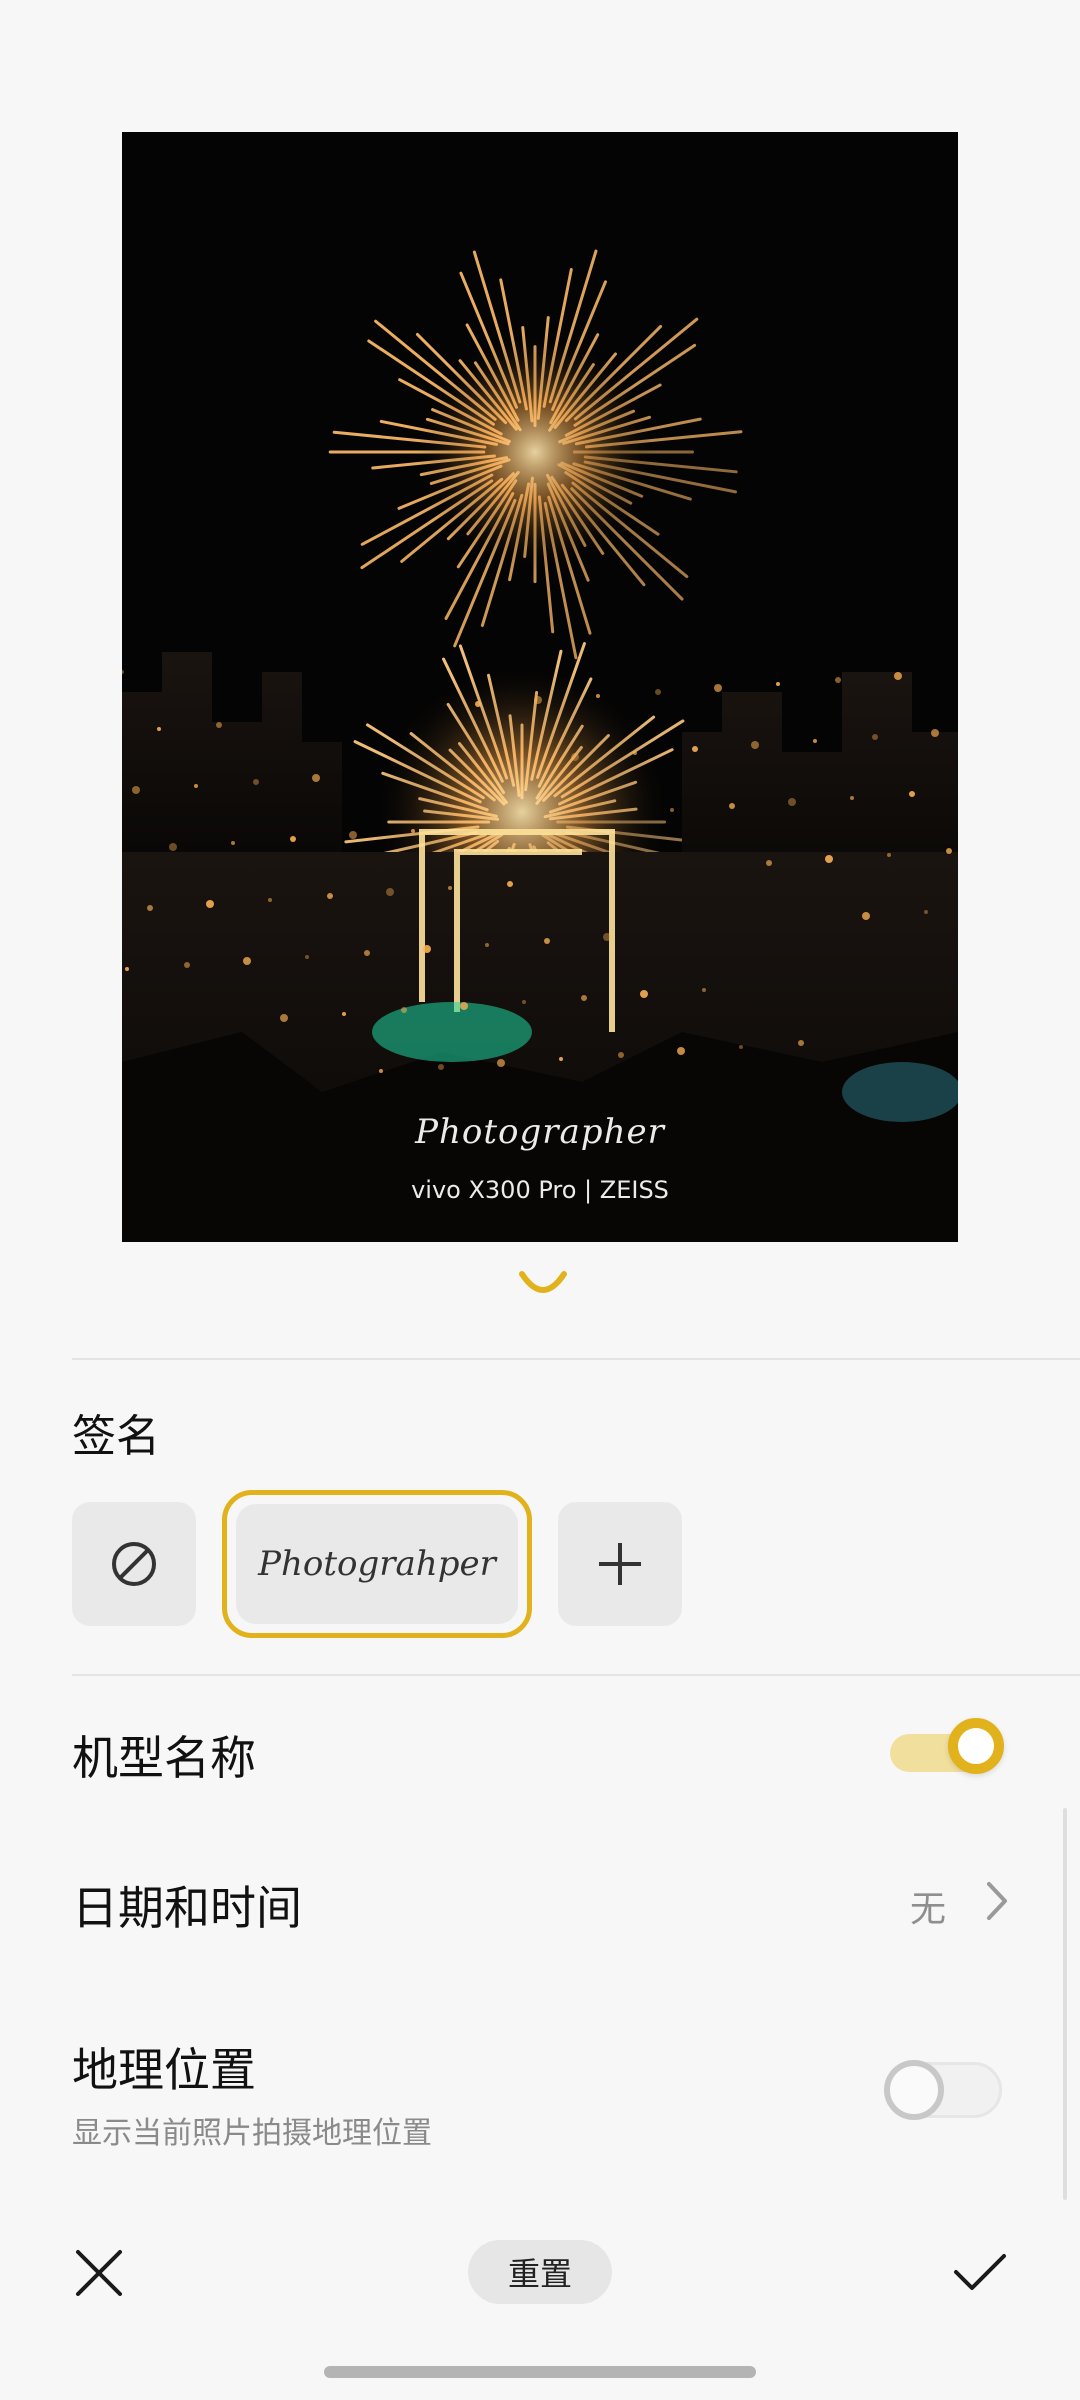  Describe the element at coordinates (187, 1908) in the screenshot. I see `date-time-label: 日期和时间` at that location.